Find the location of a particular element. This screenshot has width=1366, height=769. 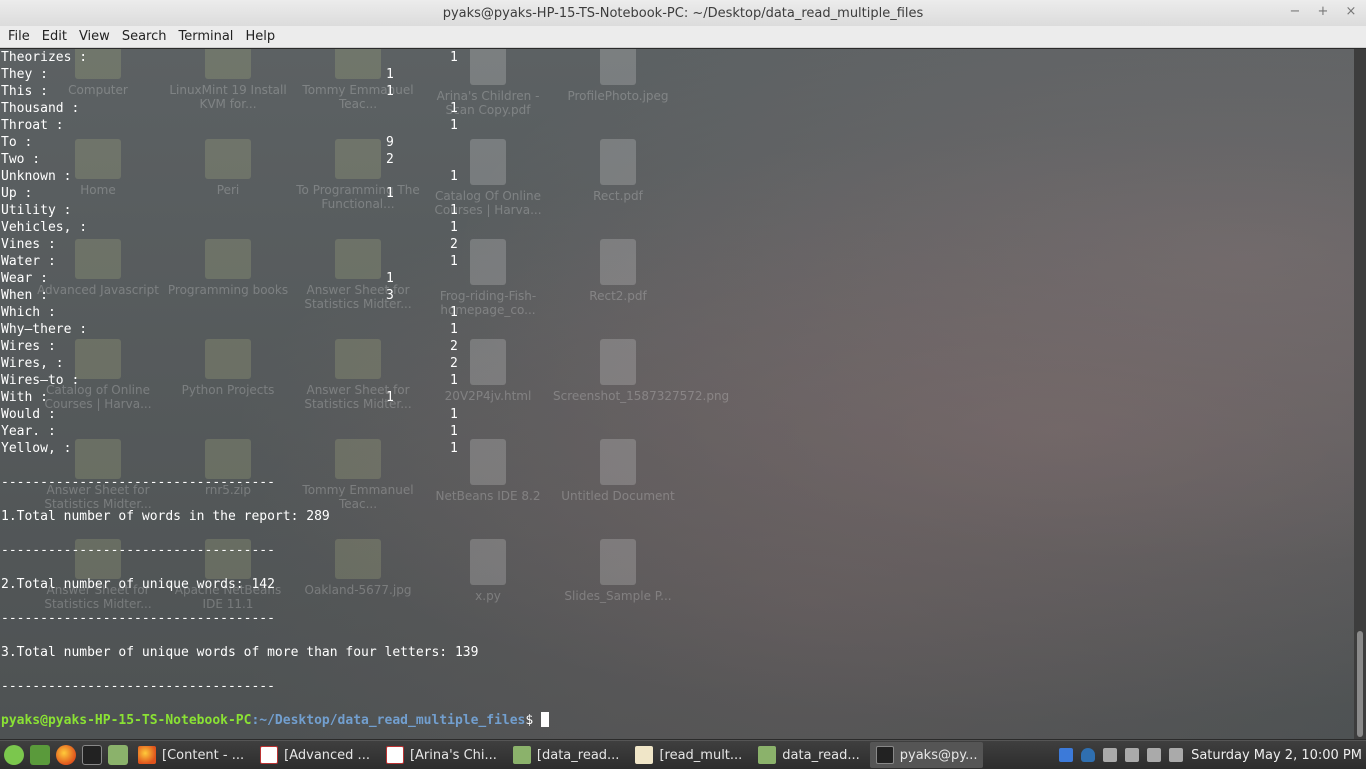

minimize-button: − is located at coordinates (1295, 11).